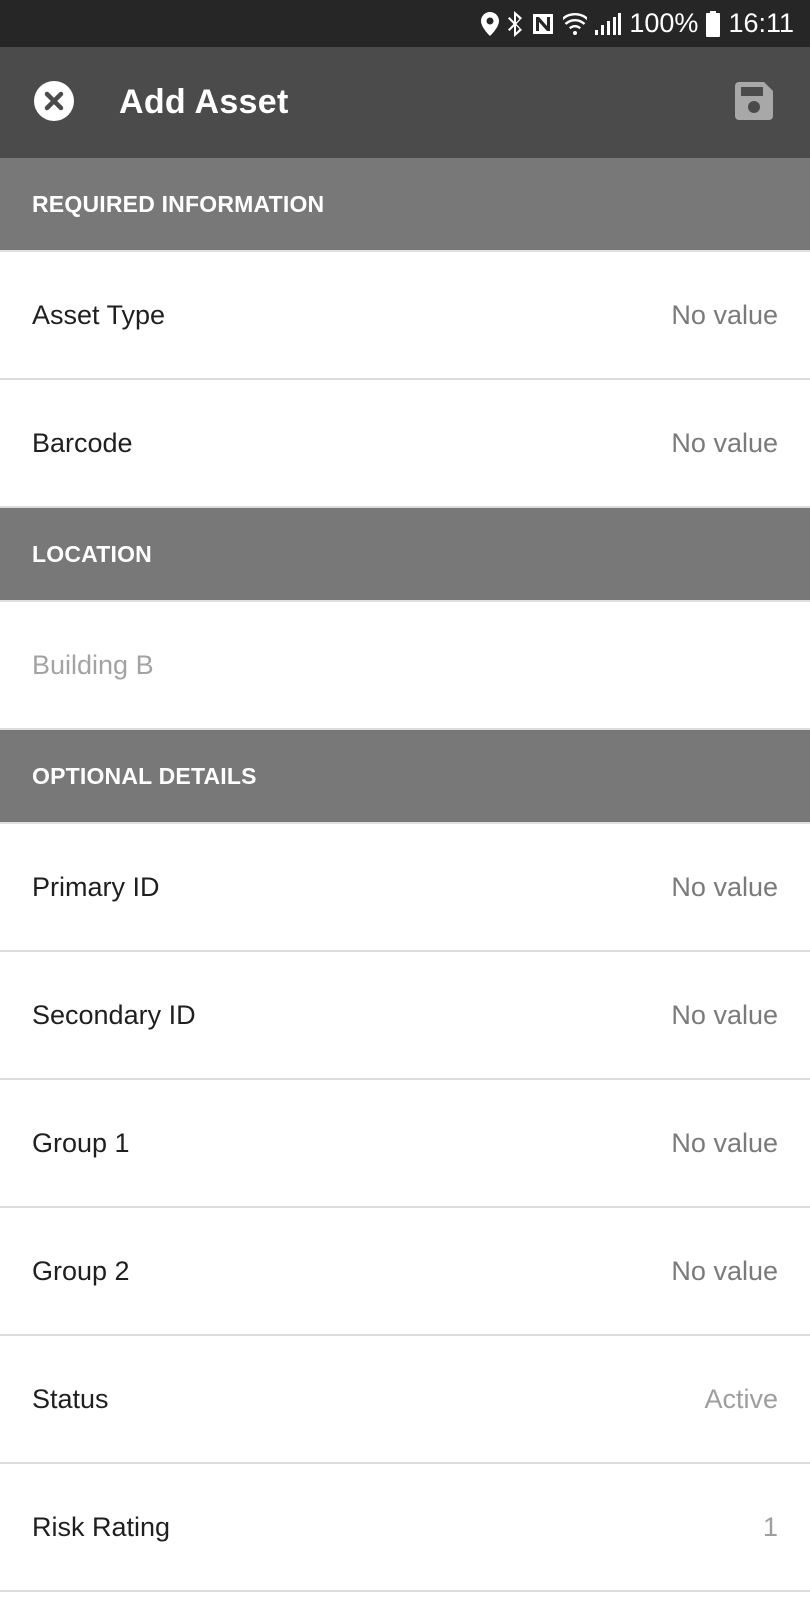 The image size is (810, 1602). Describe the element at coordinates (99, 314) in the screenshot. I see `field-label: Asset Type` at that location.